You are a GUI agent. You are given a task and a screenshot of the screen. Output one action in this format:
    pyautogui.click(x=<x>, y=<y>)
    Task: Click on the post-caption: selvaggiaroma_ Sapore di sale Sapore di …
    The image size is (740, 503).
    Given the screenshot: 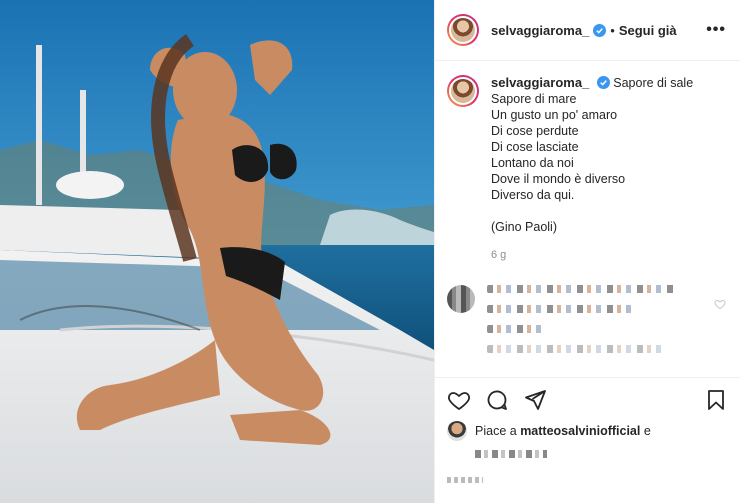 What is the action you would take?
    pyautogui.click(x=592, y=169)
    